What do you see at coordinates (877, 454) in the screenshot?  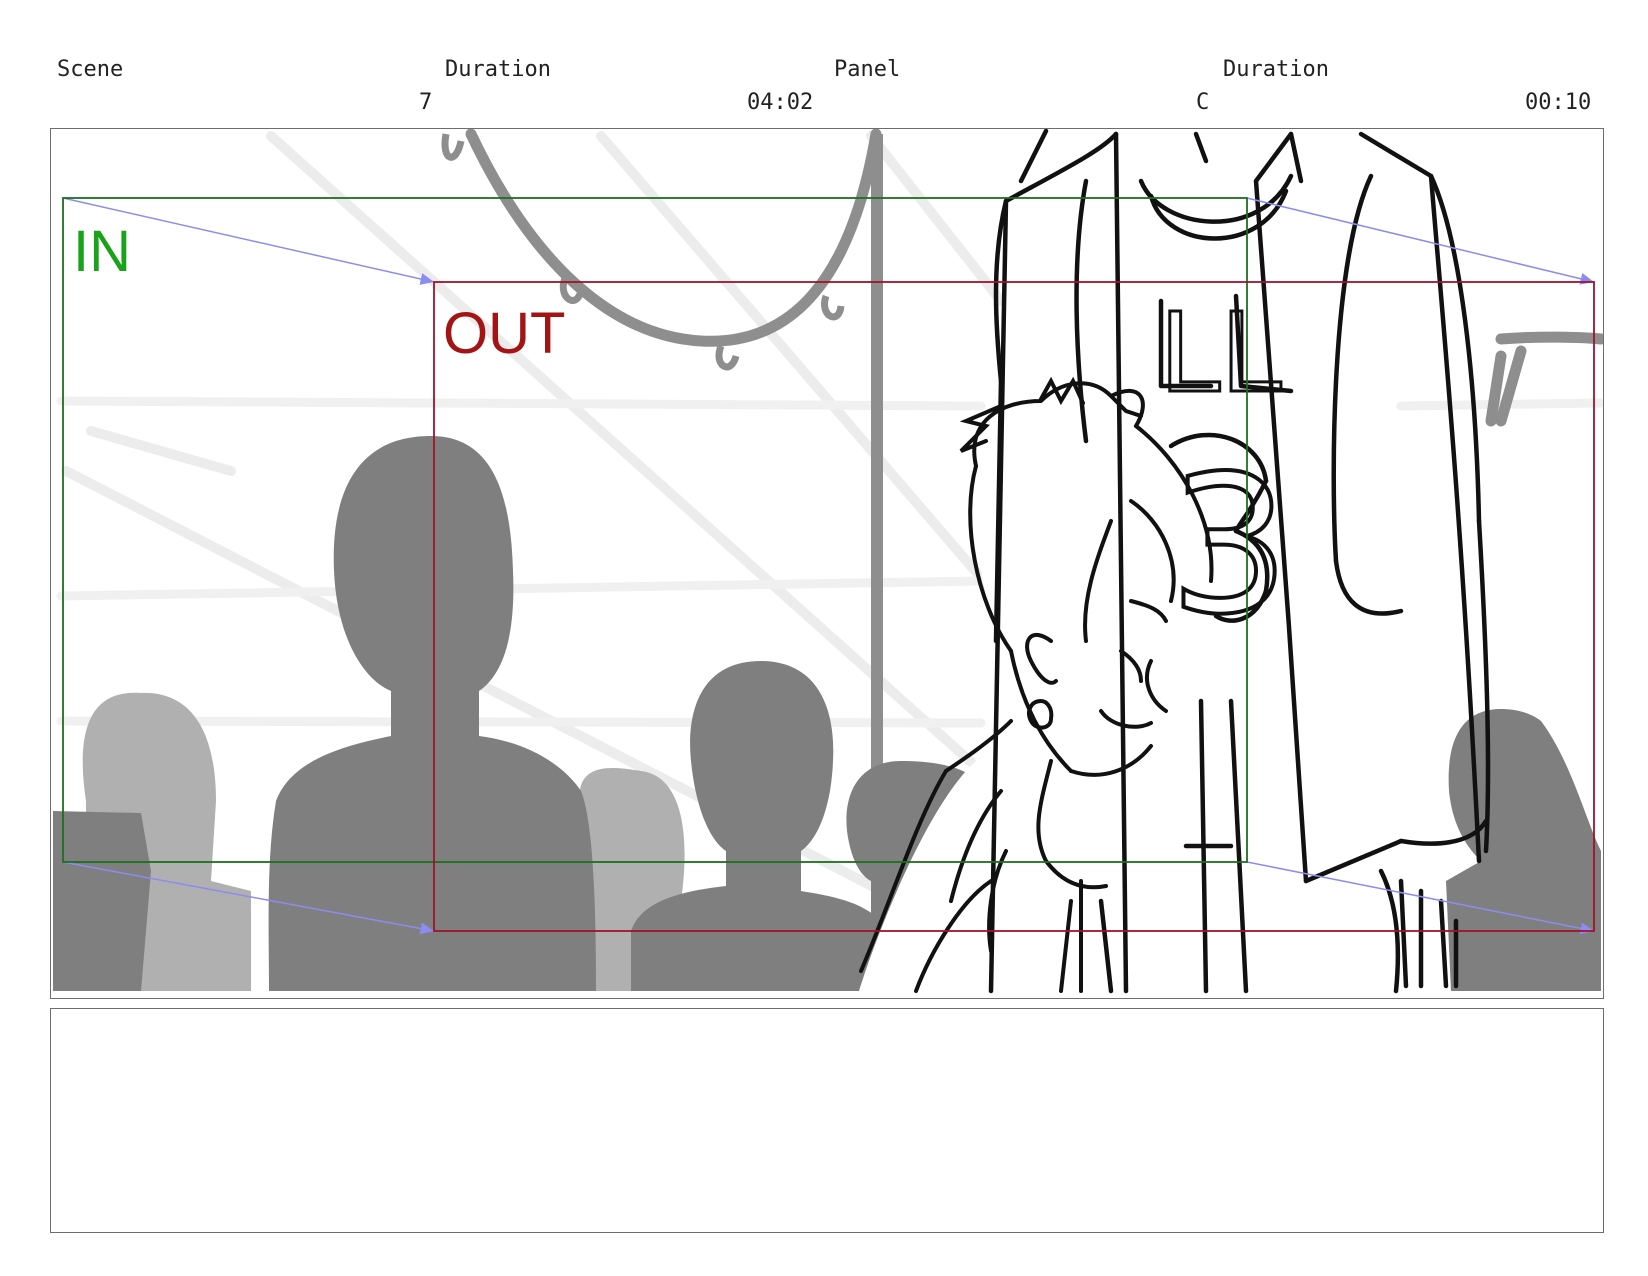 I see `pole` at bounding box center [877, 454].